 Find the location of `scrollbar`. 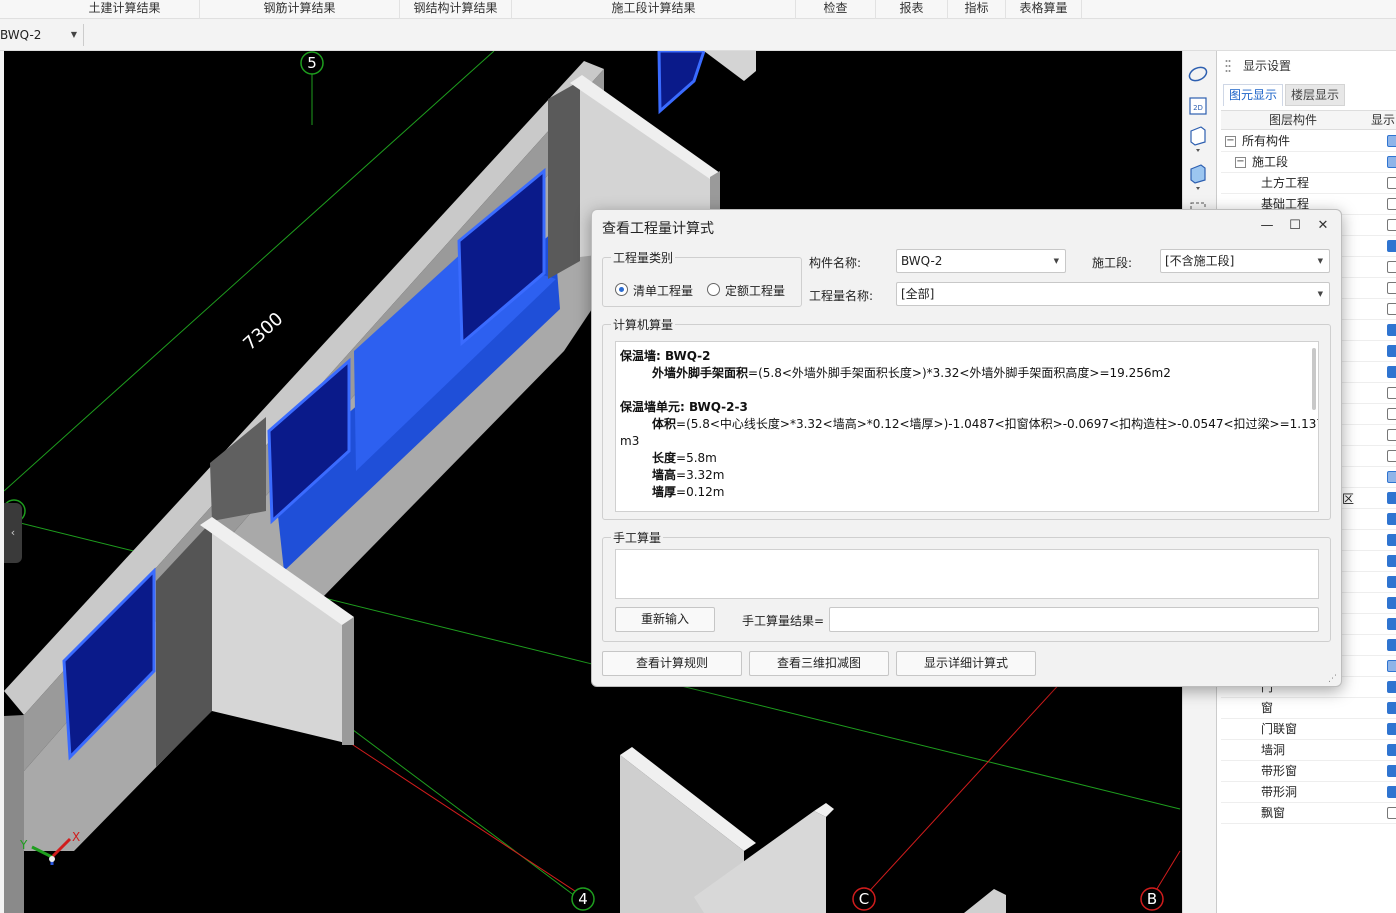

scrollbar is located at coordinates (1314, 379).